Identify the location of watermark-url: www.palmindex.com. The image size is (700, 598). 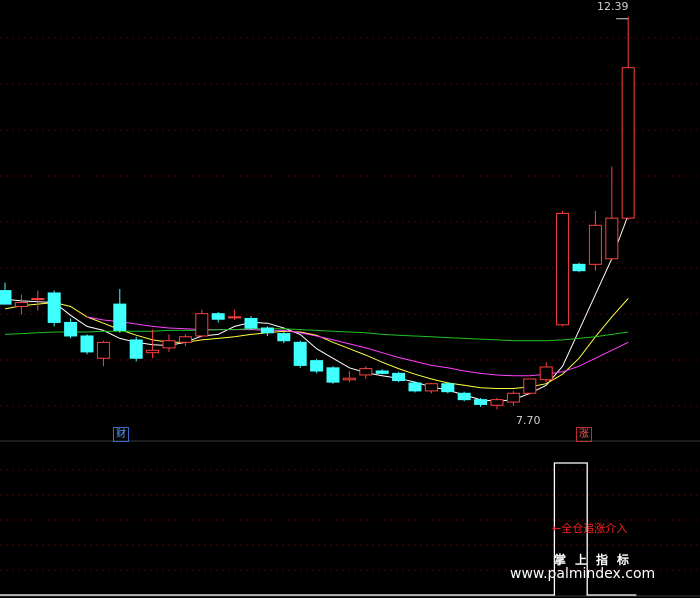
(583, 574).